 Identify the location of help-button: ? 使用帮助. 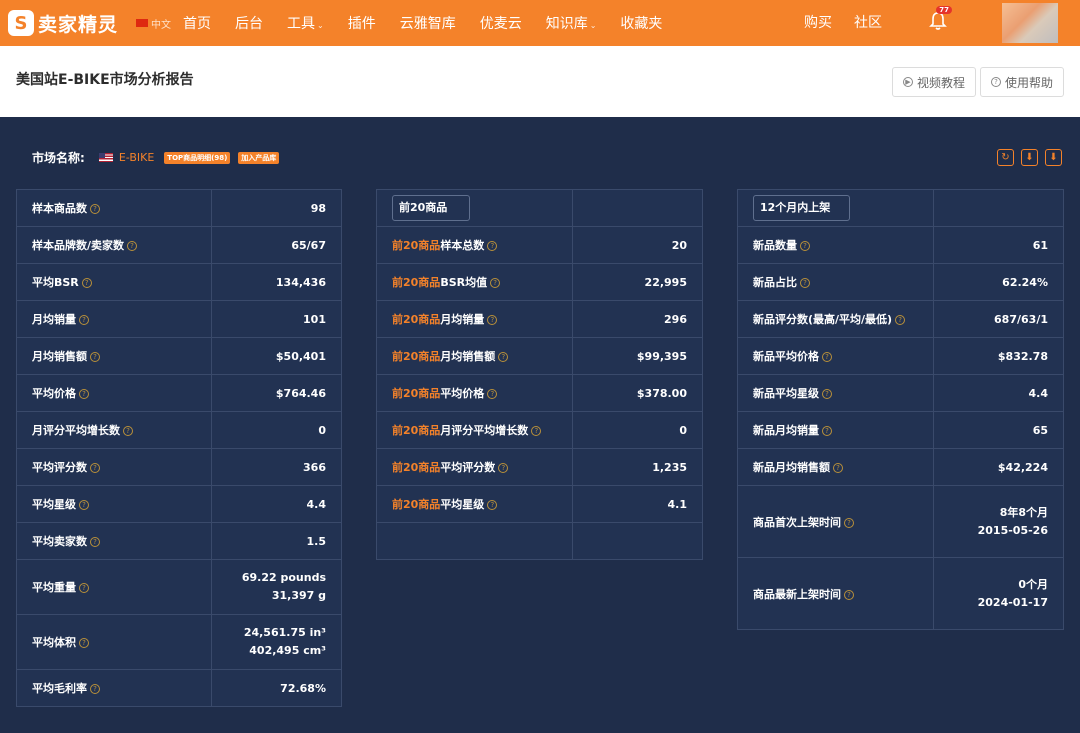
(1021, 82).